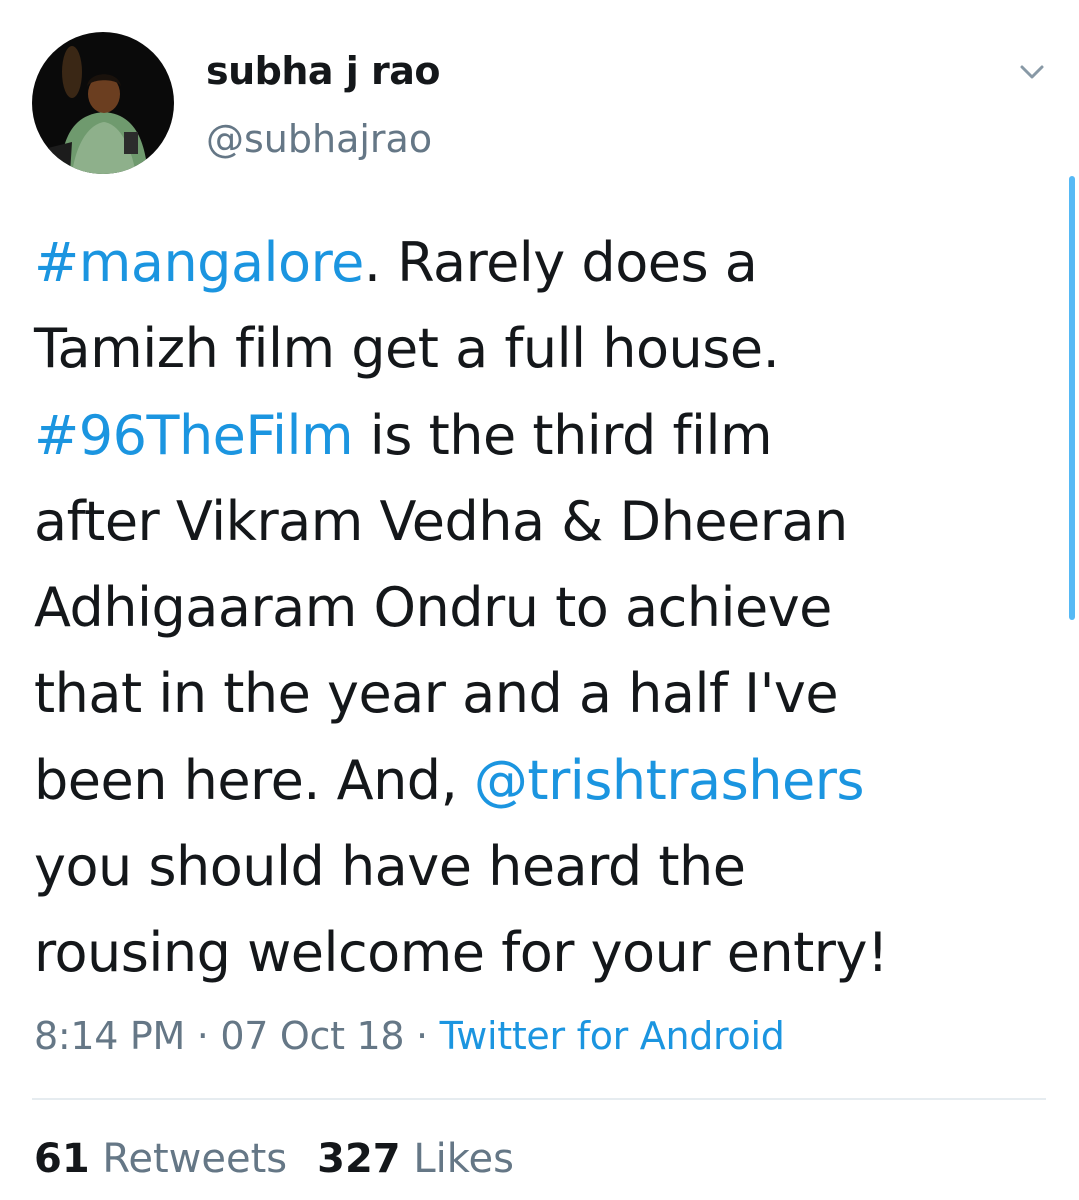 The image size is (1079, 1200). I want to click on user-avatar-photo, so click(103, 103).